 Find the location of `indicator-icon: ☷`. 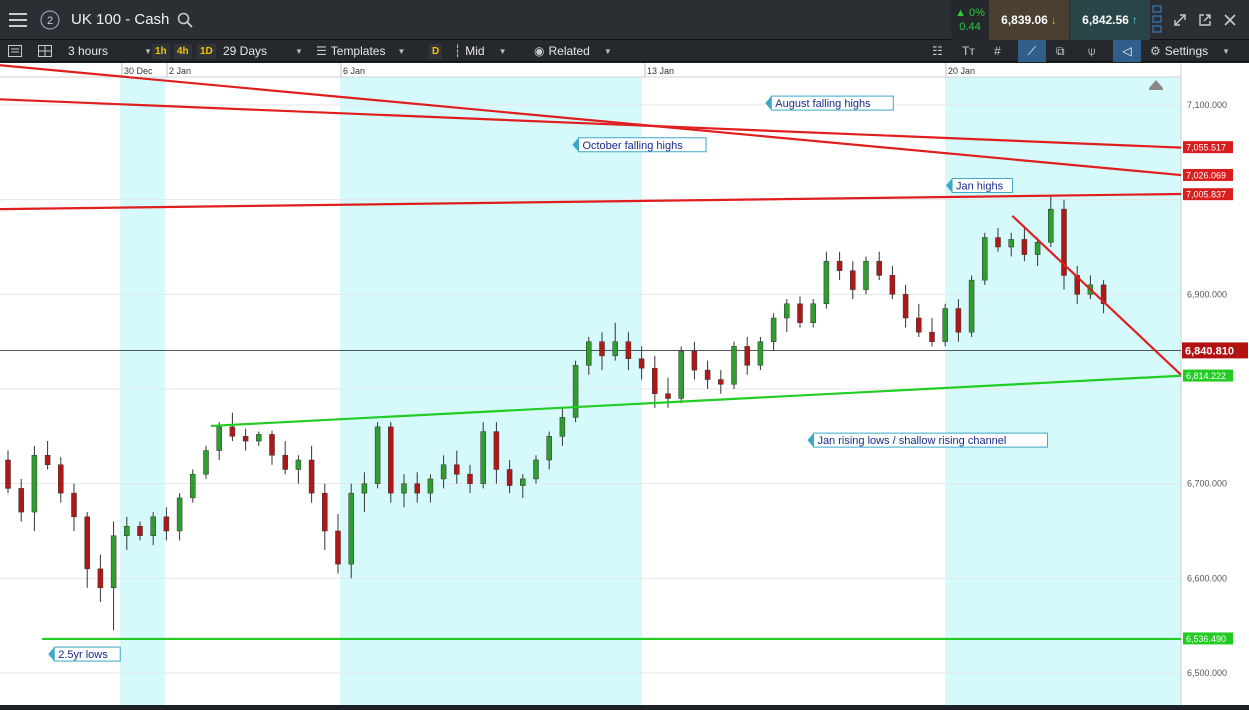

indicator-icon: ☷ is located at coordinates (937, 51).